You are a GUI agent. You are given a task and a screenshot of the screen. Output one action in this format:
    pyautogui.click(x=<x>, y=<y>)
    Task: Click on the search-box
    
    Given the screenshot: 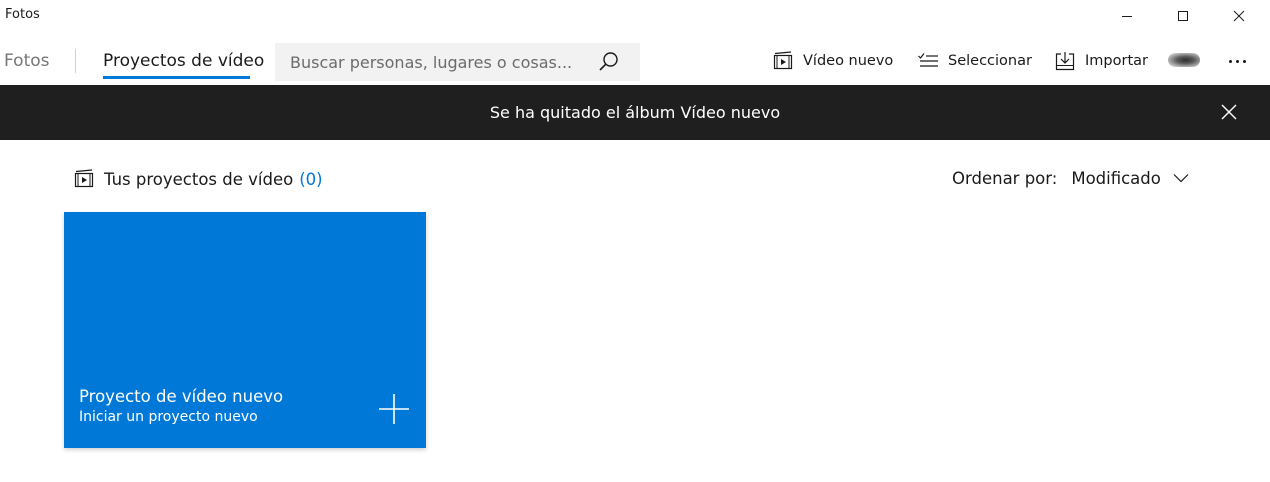 What is the action you would take?
    pyautogui.click(x=457, y=62)
    